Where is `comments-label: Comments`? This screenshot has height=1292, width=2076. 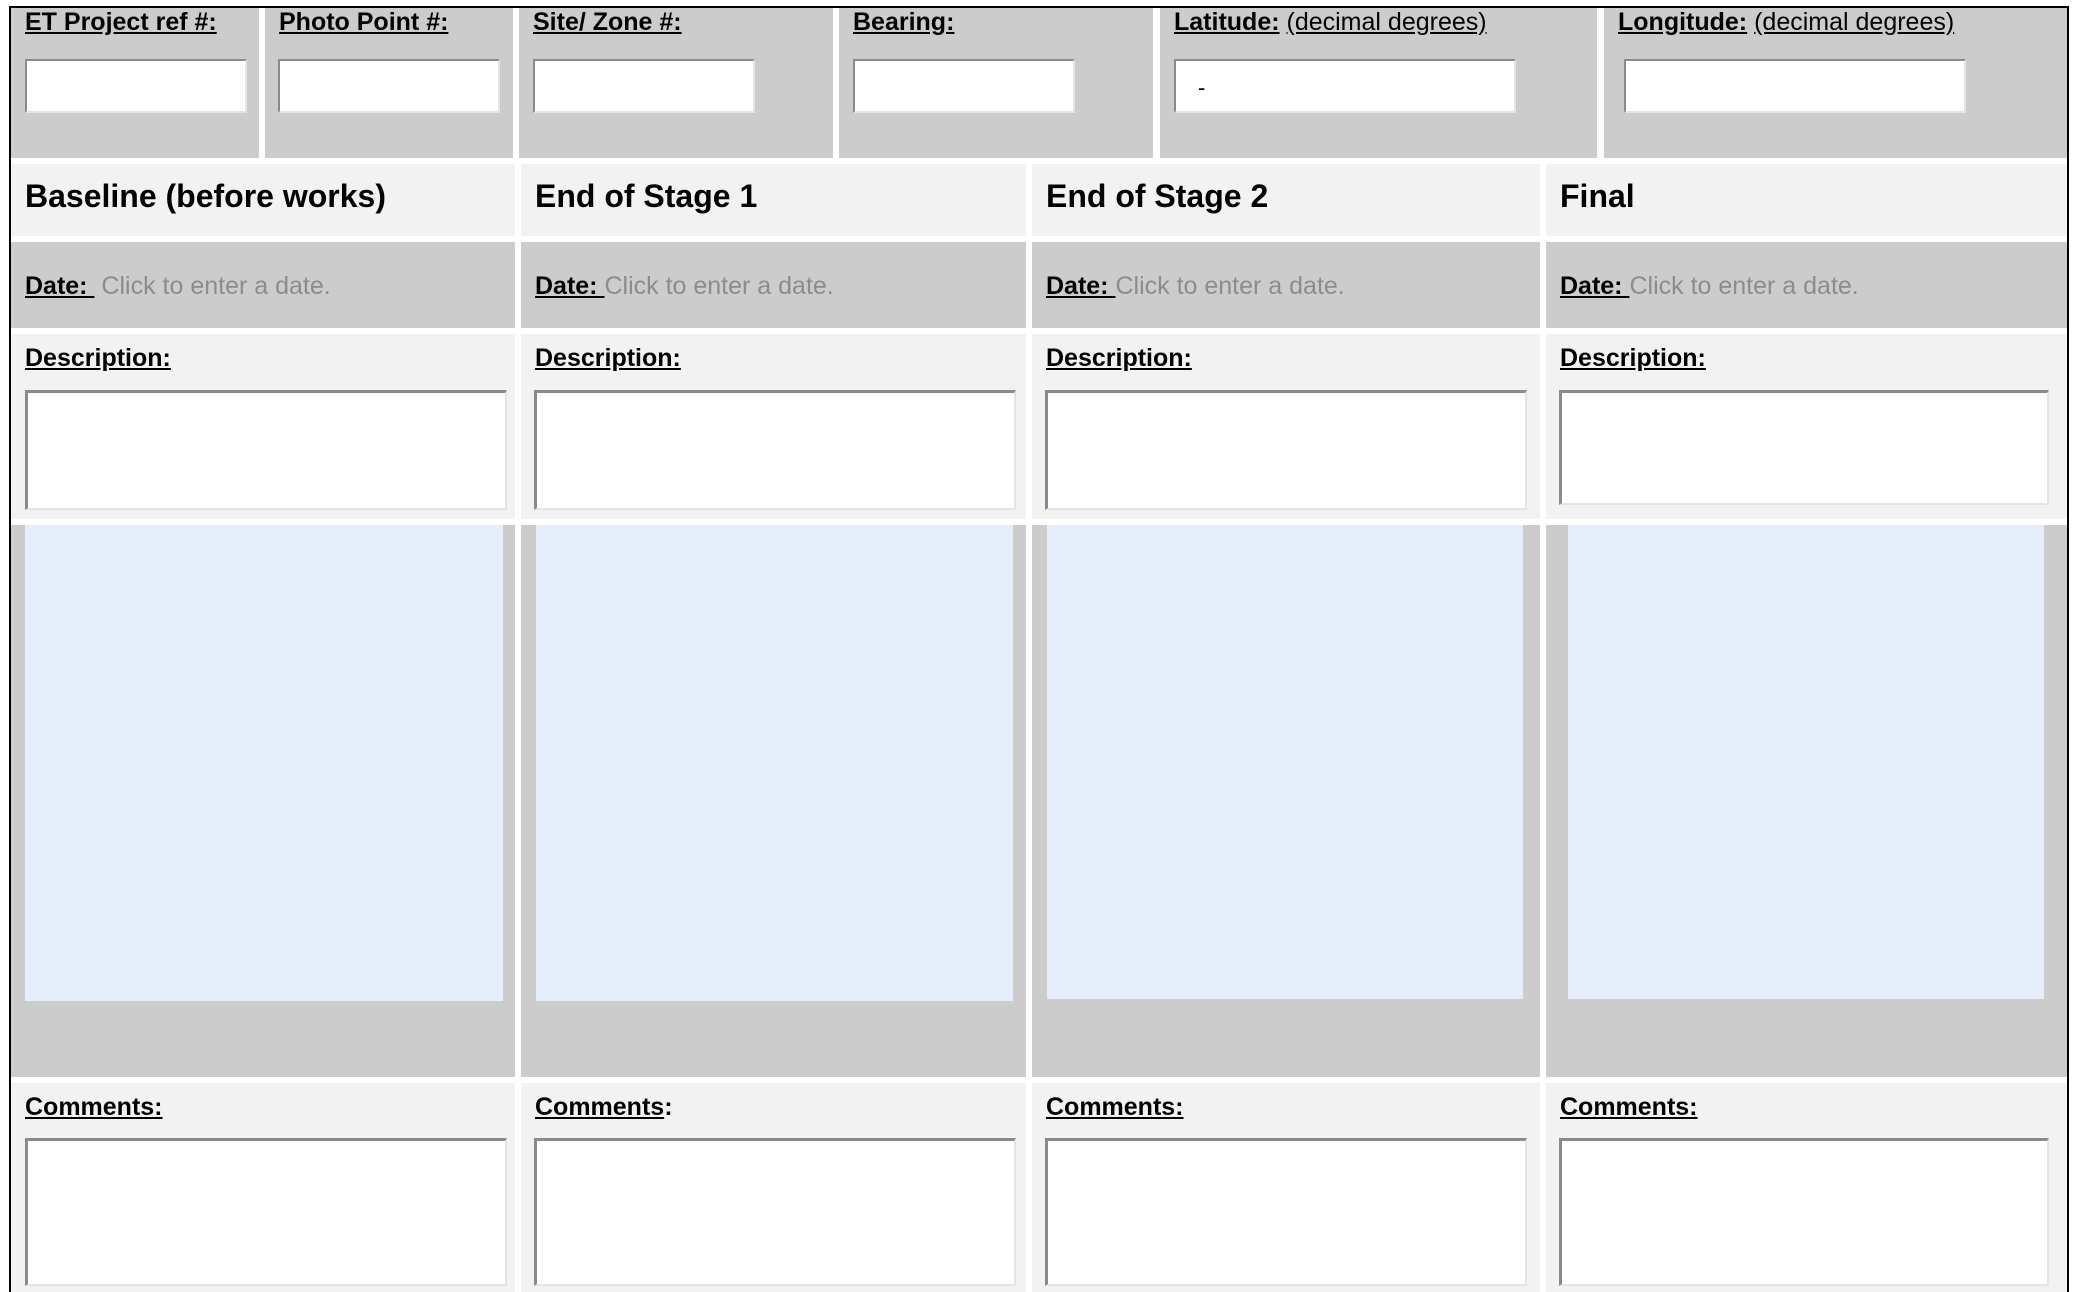
comments-label: Comments is located at coordinates (600, 1107).